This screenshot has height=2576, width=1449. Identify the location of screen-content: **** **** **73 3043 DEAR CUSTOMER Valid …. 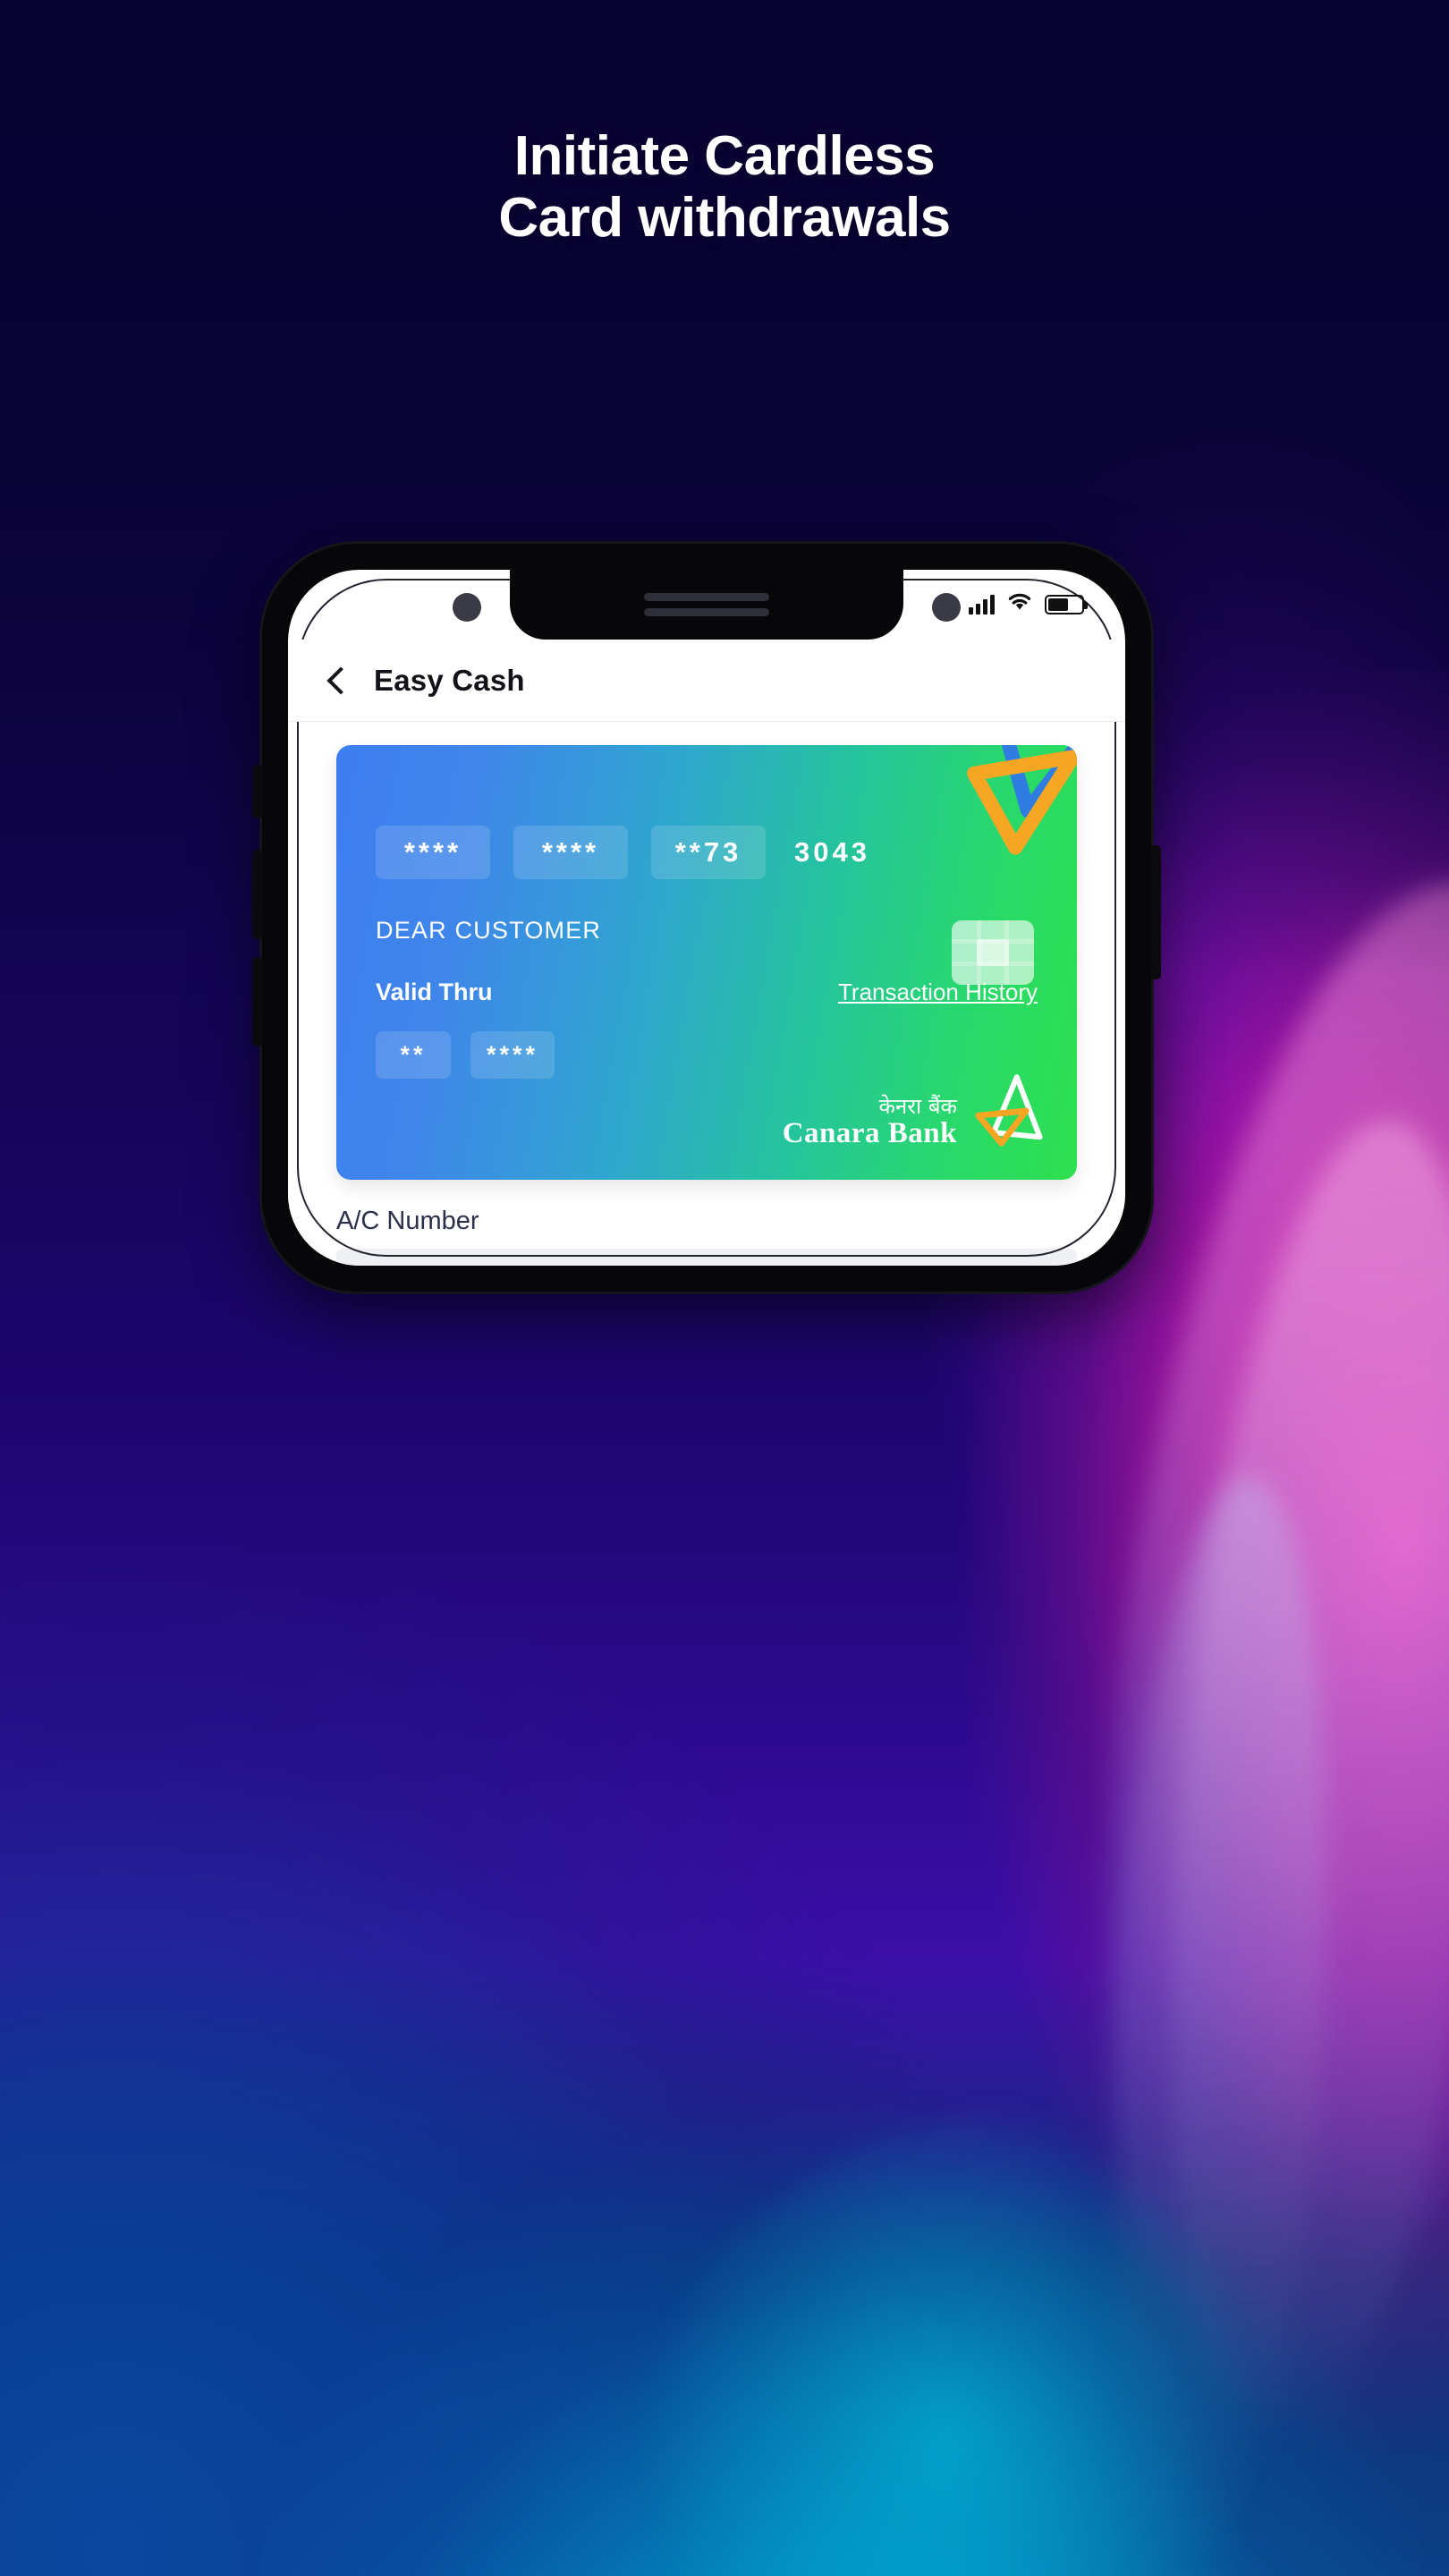
(706, 994).